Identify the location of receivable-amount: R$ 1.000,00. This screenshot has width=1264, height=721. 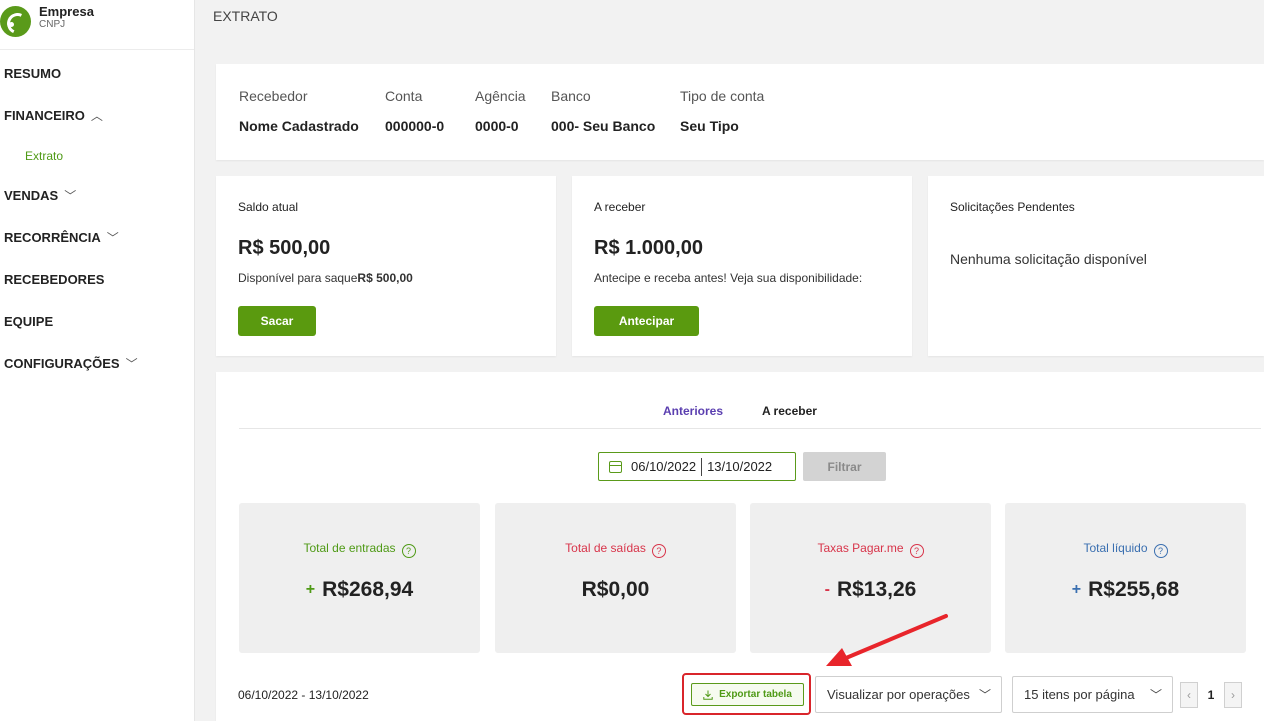
(648, 248).